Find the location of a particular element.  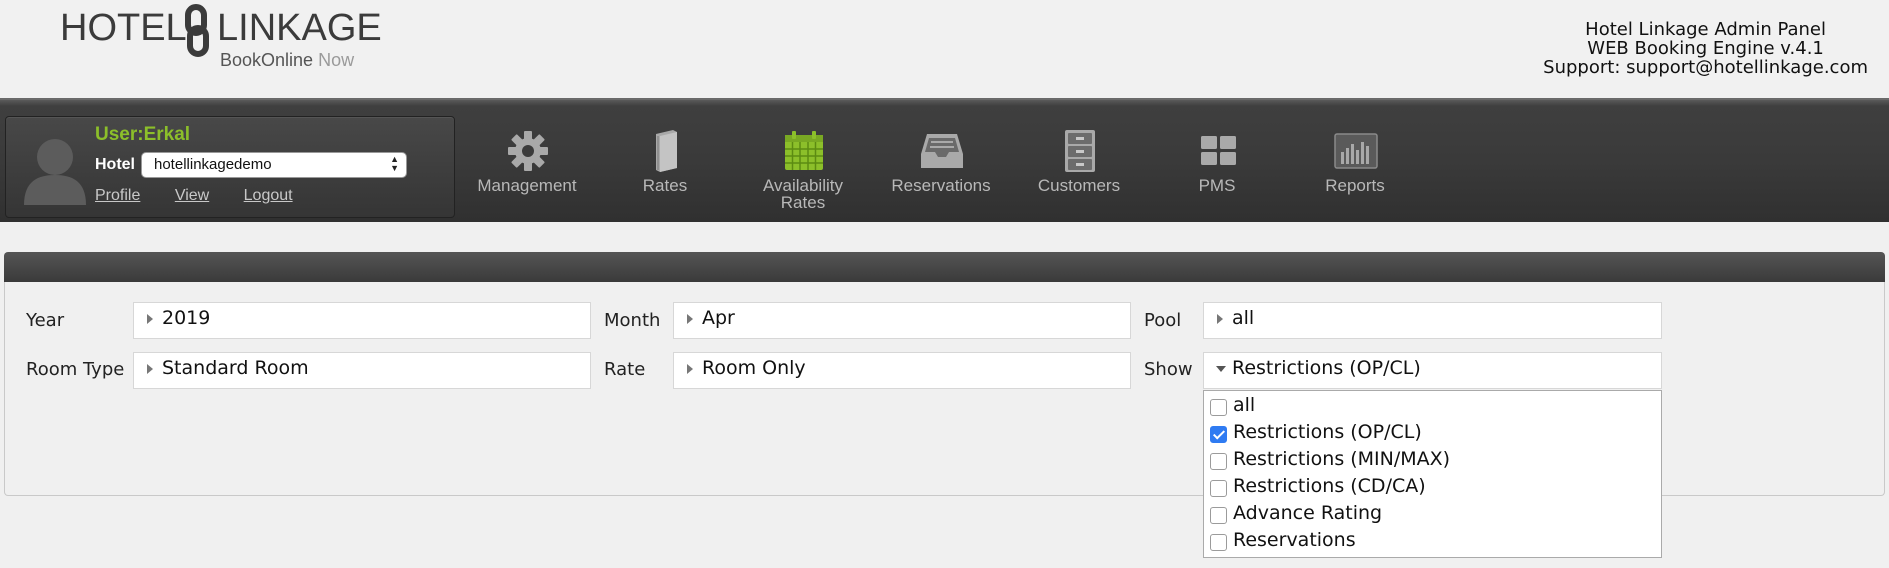

pool-value: all is located at coordinates (1243, 318).